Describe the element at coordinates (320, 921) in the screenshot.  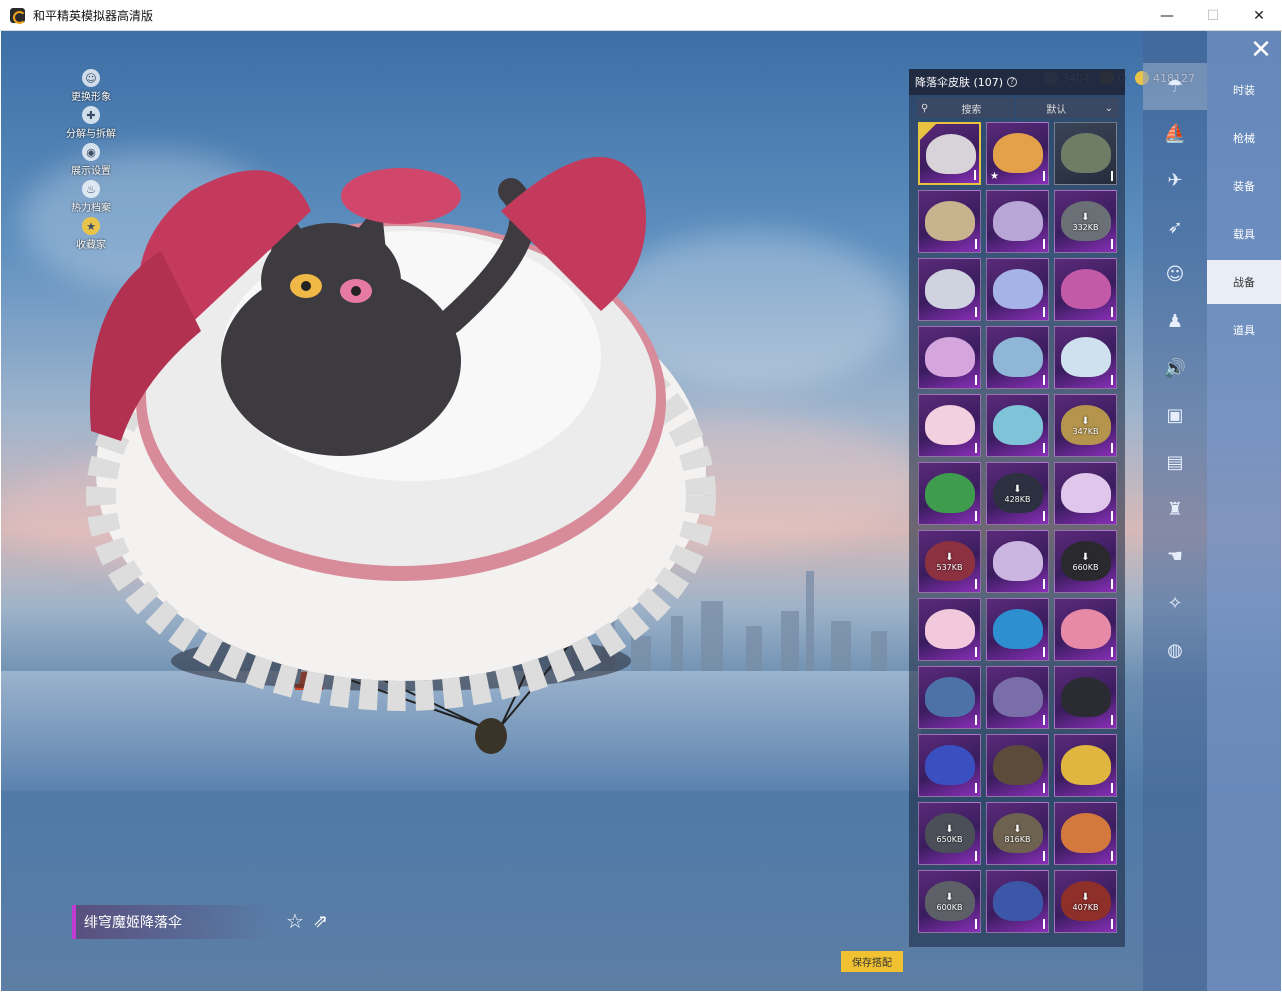
I see `share-icon: ⇗` at that location.